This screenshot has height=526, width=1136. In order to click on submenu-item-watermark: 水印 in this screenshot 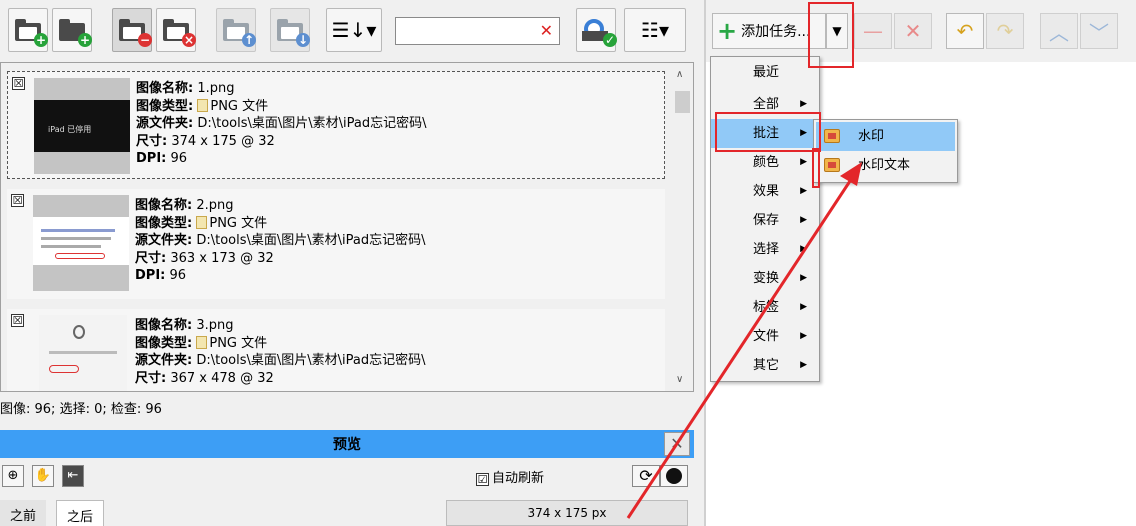, I will do `click(885, 136)`.